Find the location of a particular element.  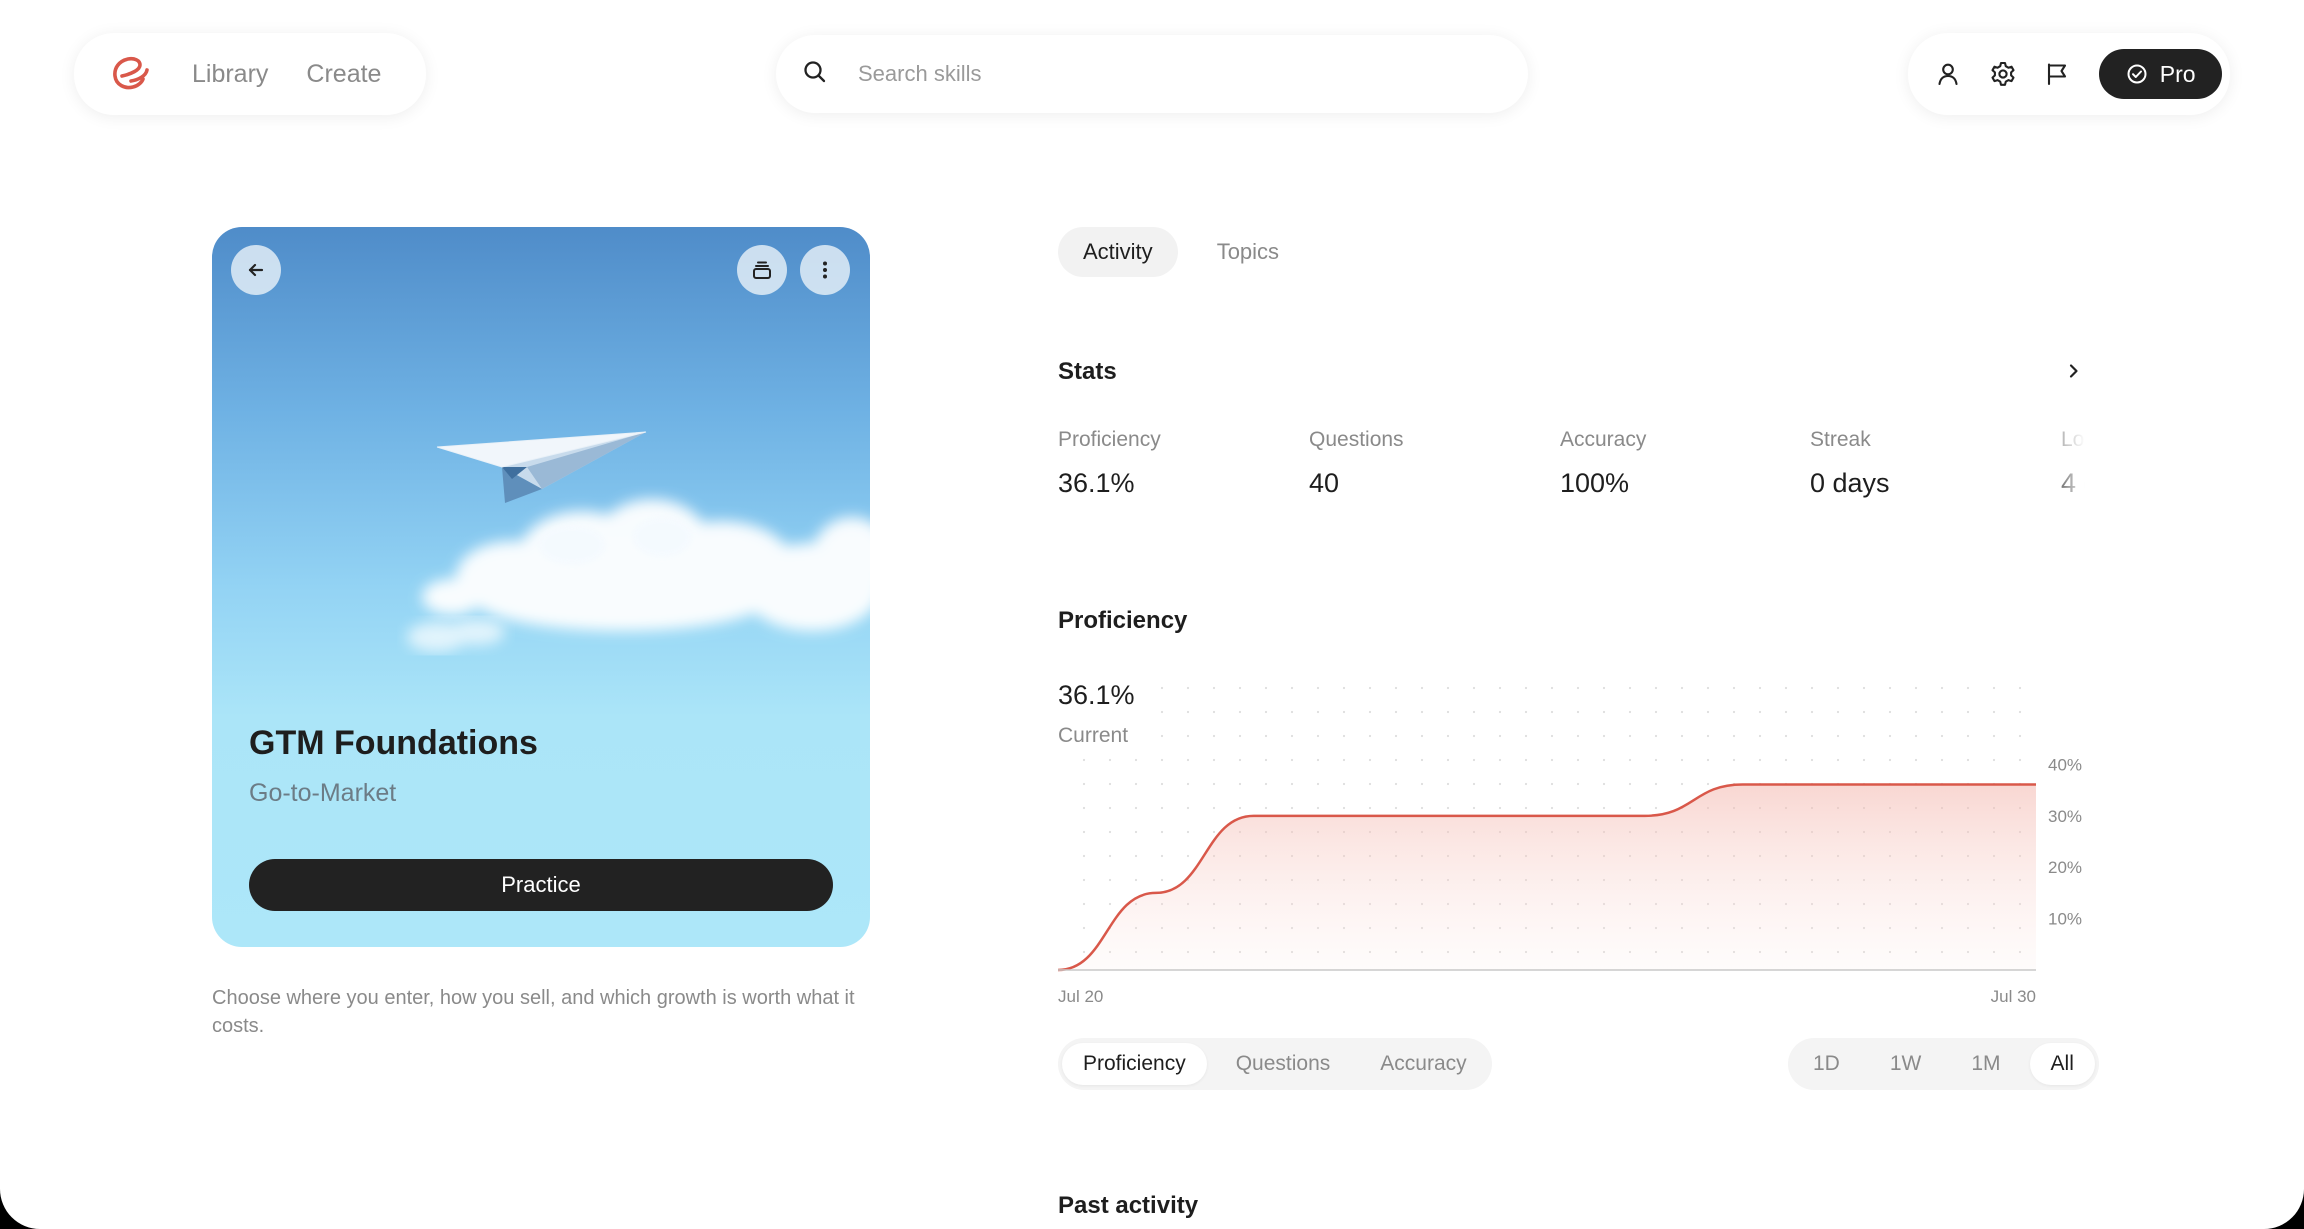

metric-tab-questions: Questions is located at coordinates (1283, 1064).